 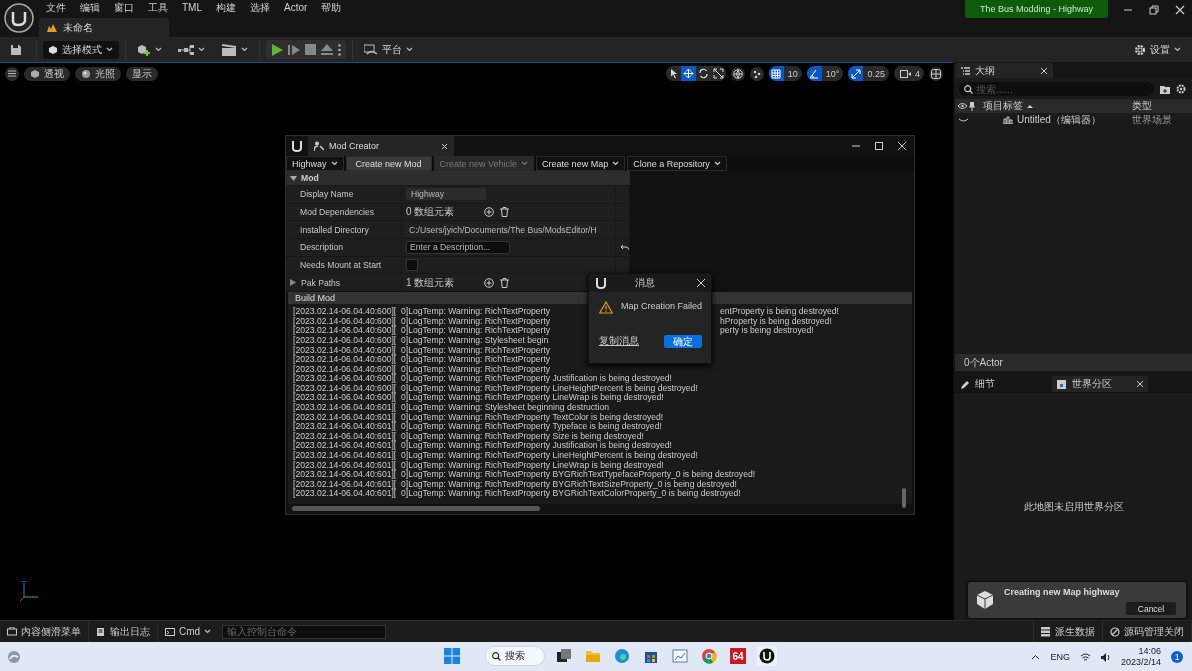 What do you see at coordinates (1157, 49) in the screenshot?
I see `settings-dropdown: 设置` at bounding box center [1157, 49].